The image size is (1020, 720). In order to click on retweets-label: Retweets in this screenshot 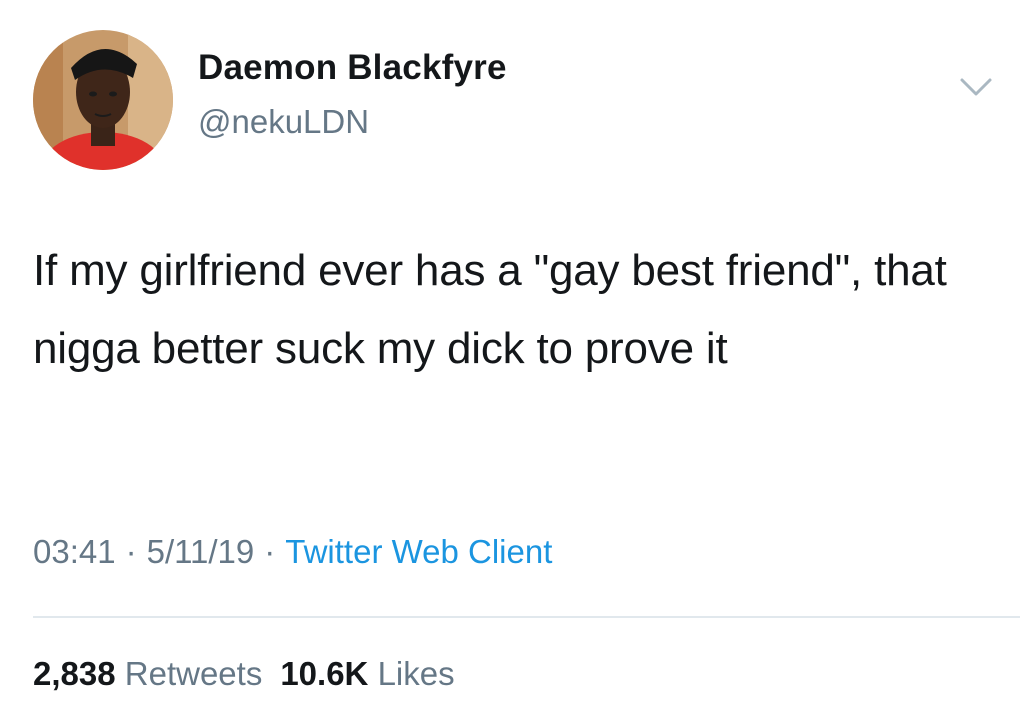, I will do `click(193, 673)`.